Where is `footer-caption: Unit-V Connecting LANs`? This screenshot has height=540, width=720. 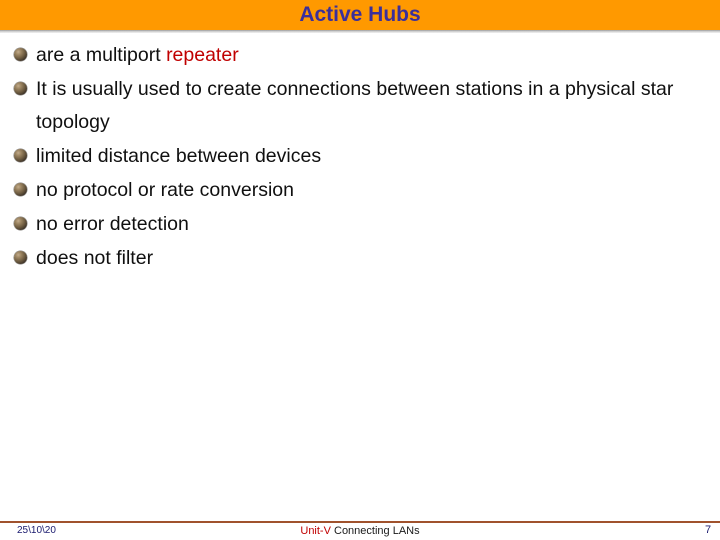 footer-caption: Unit-V Connecting LANs is located at coordinates (360, 531).